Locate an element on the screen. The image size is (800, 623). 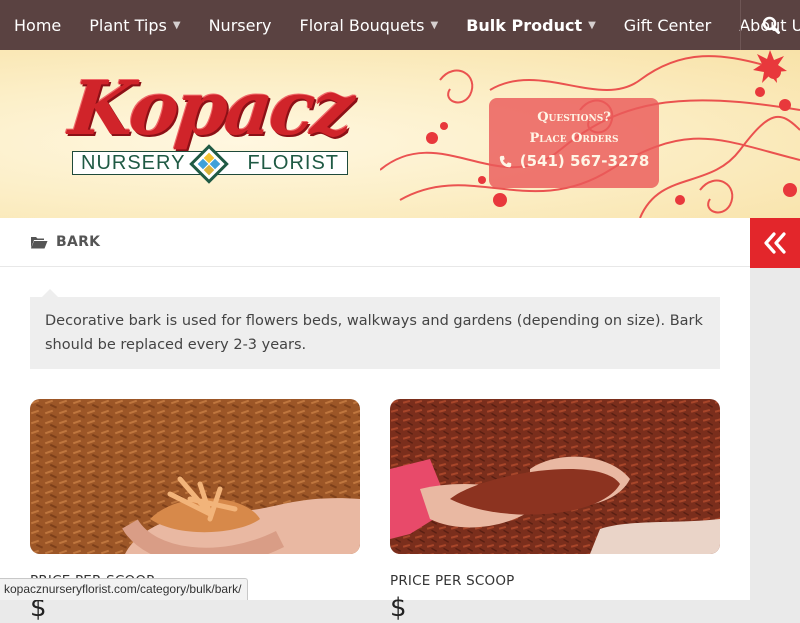
contact-place-orders-text: Place Orders is located at coordinates (574, 138).